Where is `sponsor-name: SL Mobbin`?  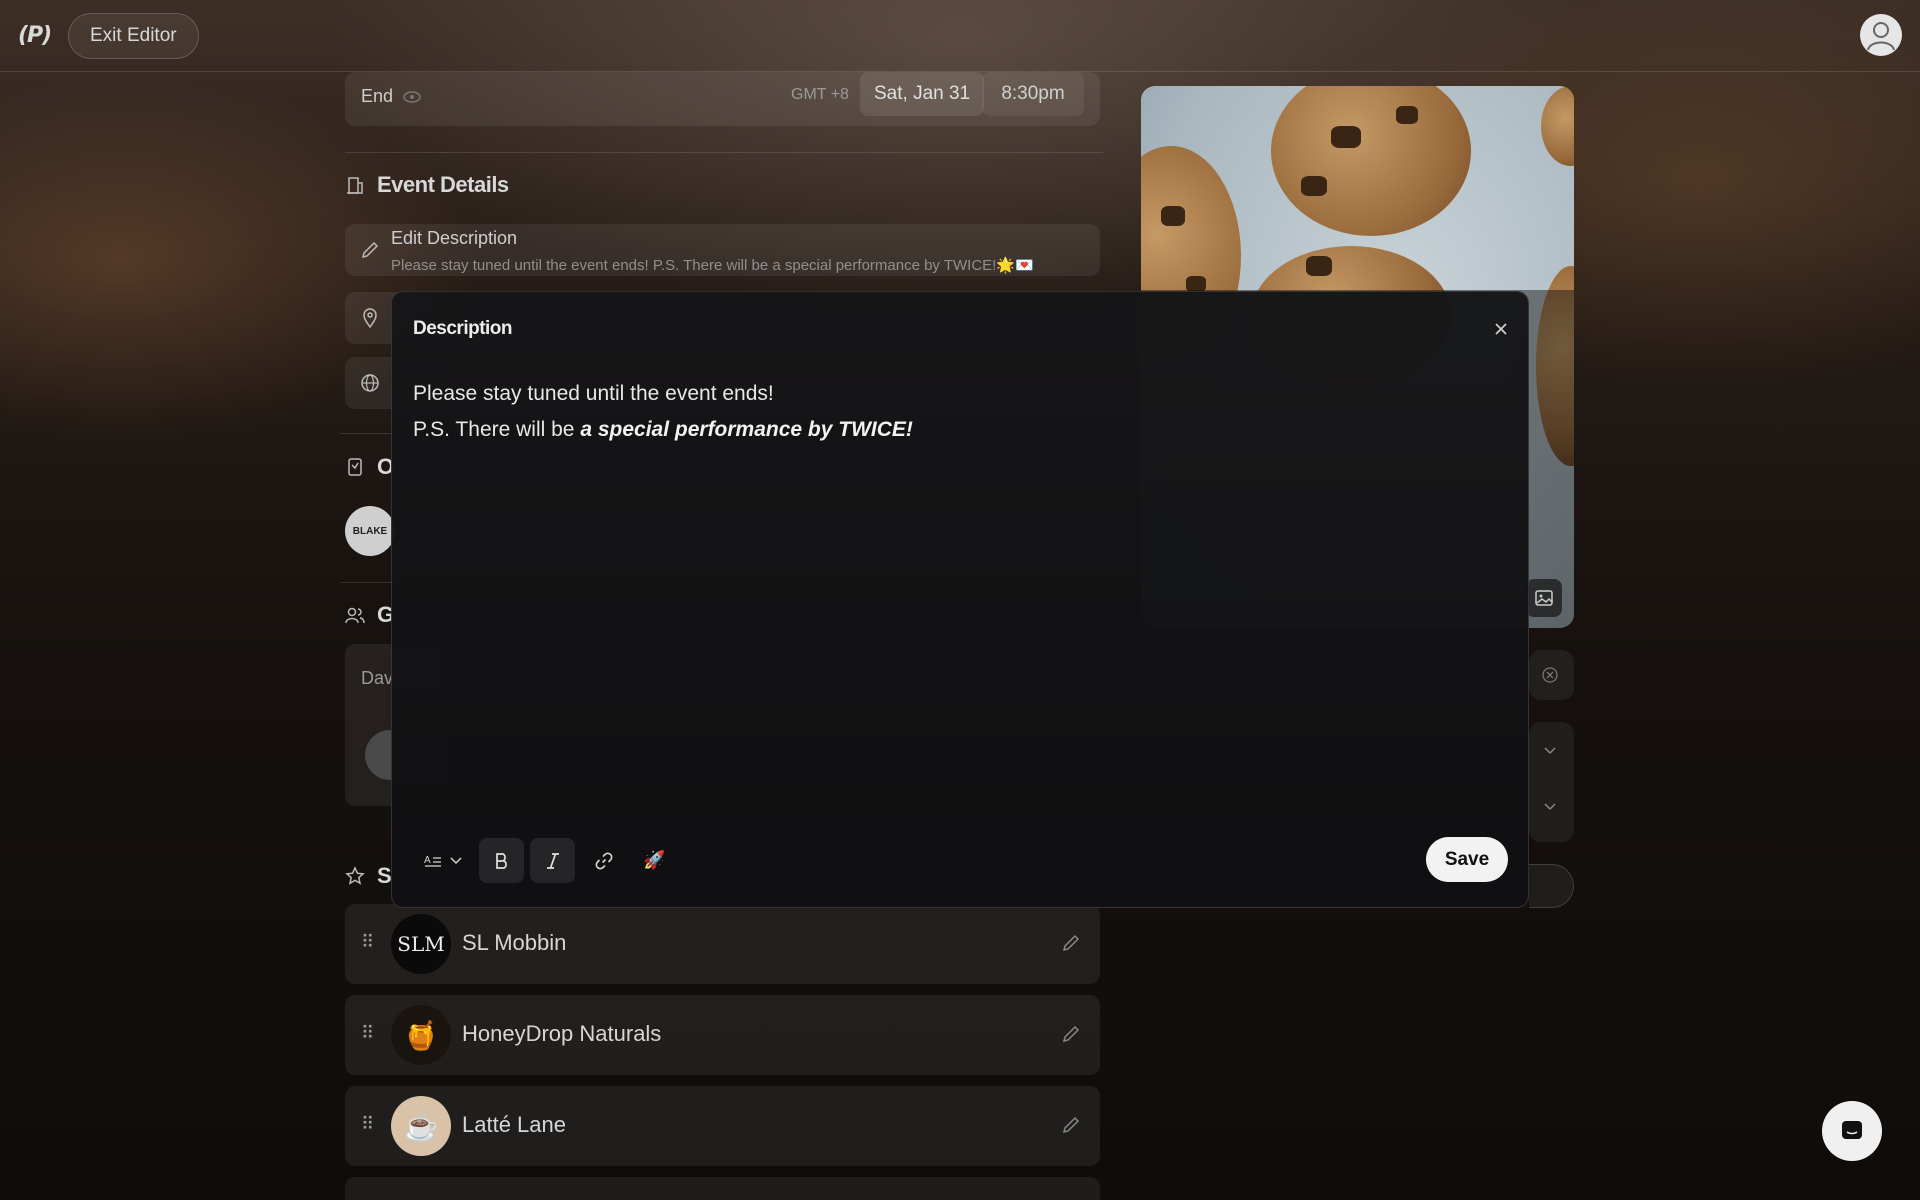 sponsor-name: SL Mobbin is located at coordinates (514, 942).